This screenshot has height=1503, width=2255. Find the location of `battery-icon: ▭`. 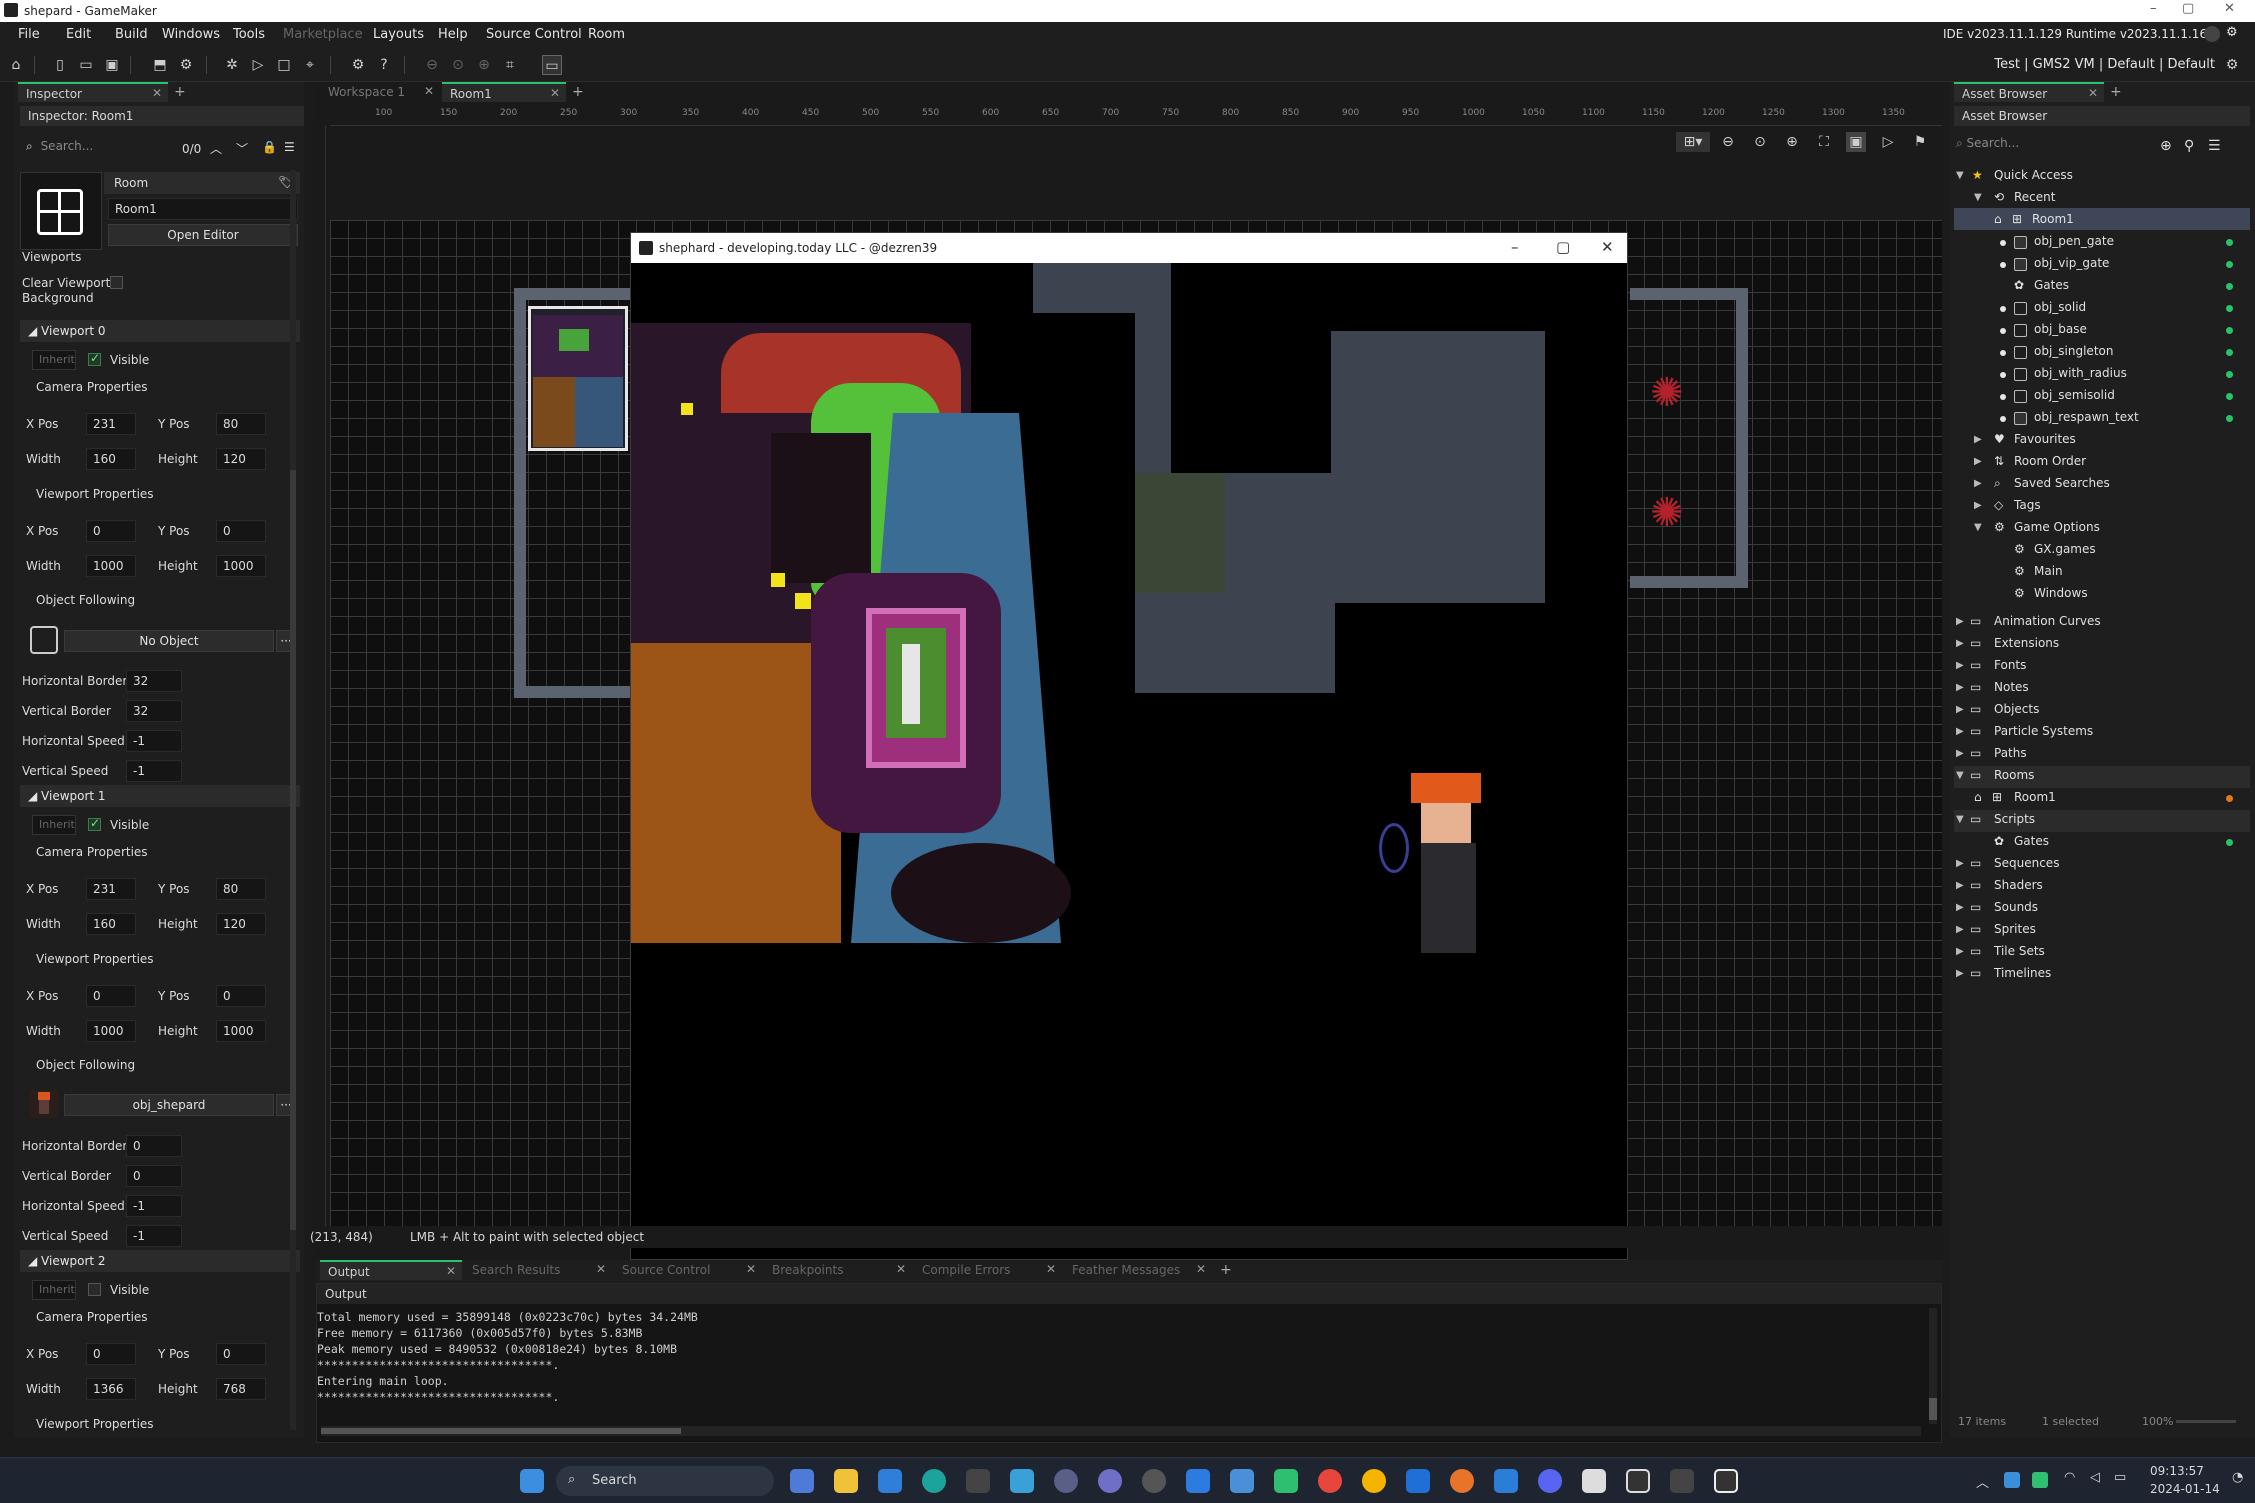

battery-icon: ▭ is located at coordinates (2120, 1477).